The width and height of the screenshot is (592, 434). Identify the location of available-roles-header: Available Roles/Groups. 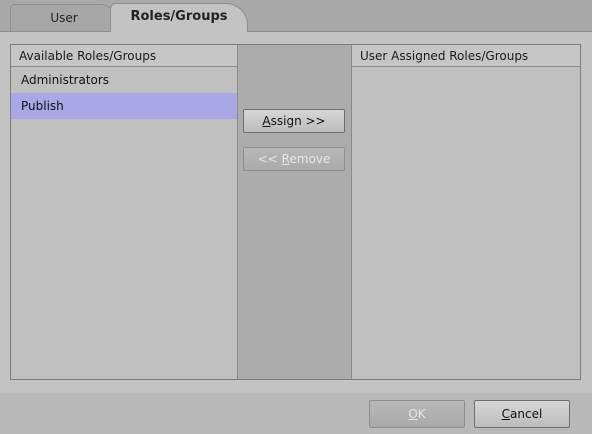
(124, 56).